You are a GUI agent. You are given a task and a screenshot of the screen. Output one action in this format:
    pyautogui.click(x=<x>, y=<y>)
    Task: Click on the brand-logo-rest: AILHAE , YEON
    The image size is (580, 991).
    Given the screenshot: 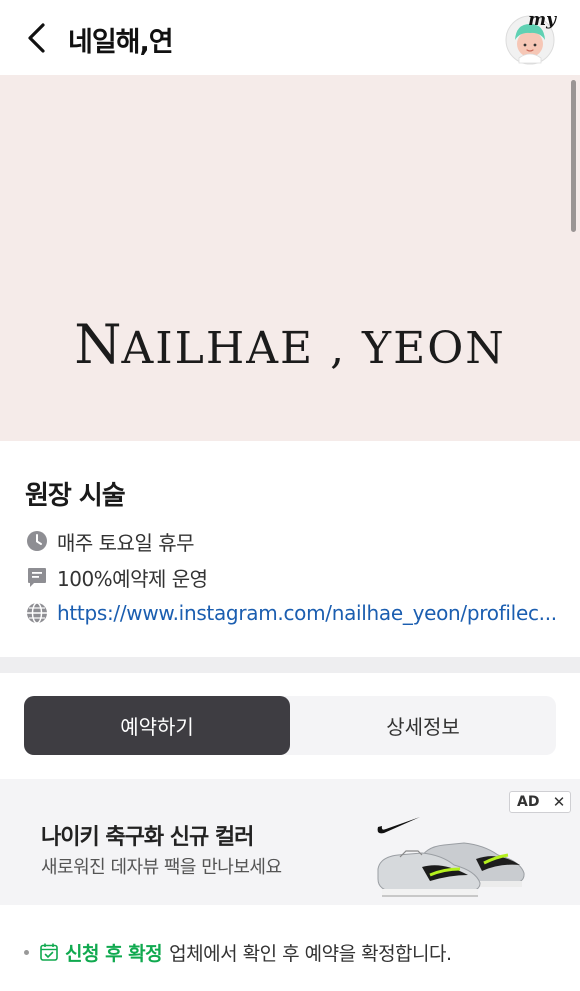 What is the action you would take?
    pyautogui.click(x=313, y=348)
    